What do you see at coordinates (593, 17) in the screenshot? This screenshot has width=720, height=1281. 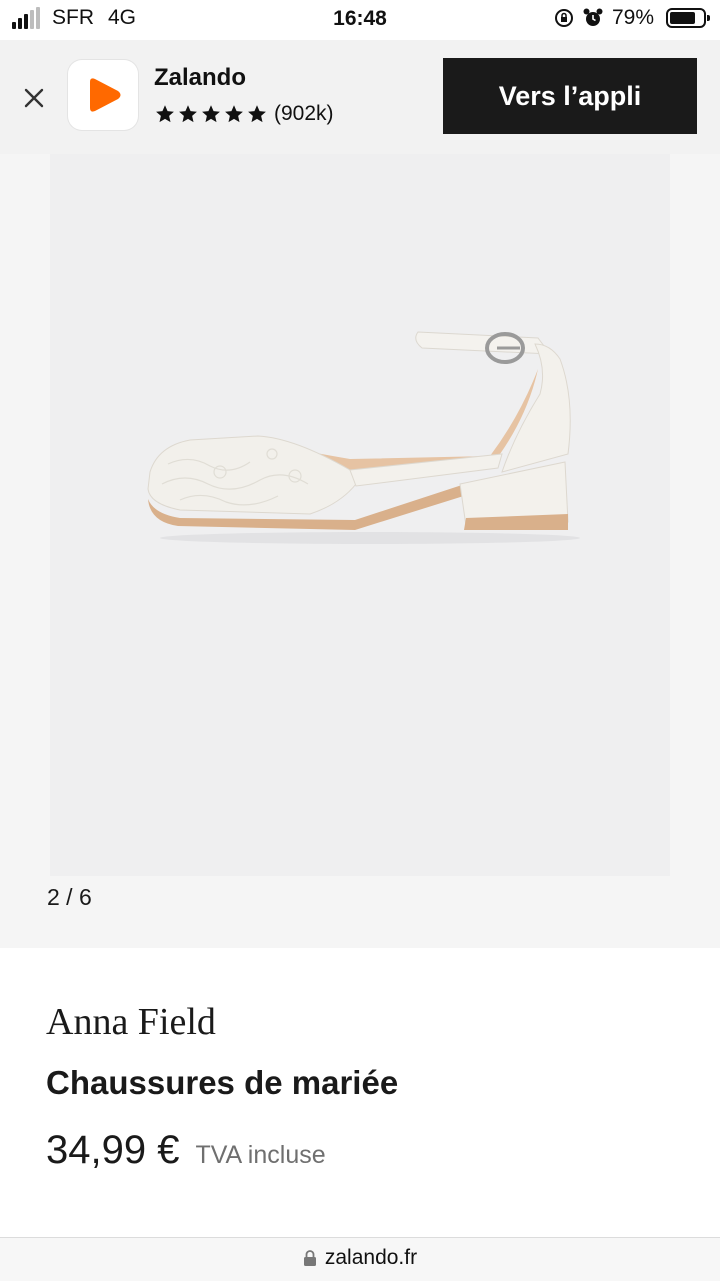 I see `alarm-icon` at bounding box center [593, 17].